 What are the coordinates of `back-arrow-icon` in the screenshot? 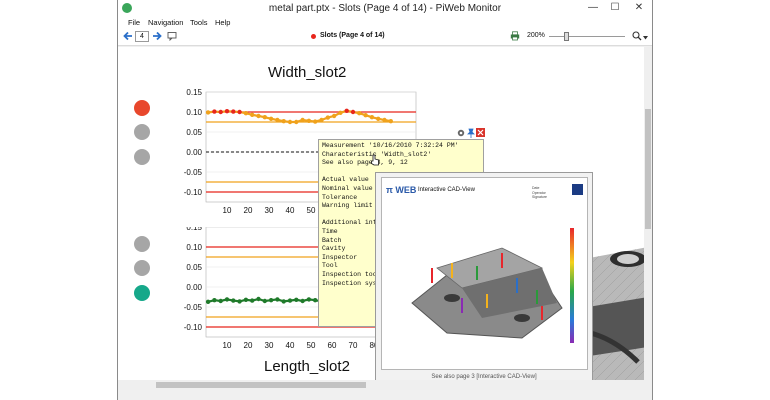 It's located at (128, 36).